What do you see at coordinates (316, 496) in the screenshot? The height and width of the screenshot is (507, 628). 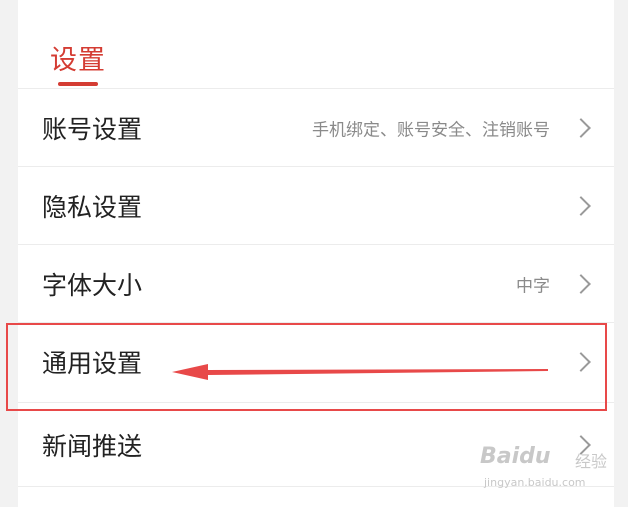 I see `settings-row-next` at bounding box center [316, 496].